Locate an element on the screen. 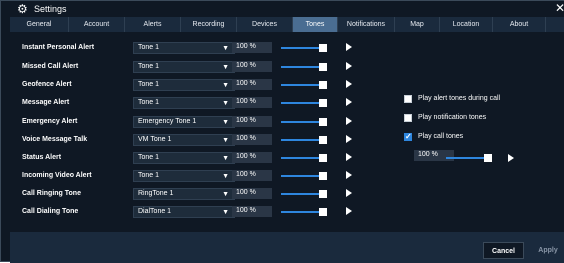 This screenshot has width=564, height=263. close-icon: ✕ is located at coordinates (559, 8).